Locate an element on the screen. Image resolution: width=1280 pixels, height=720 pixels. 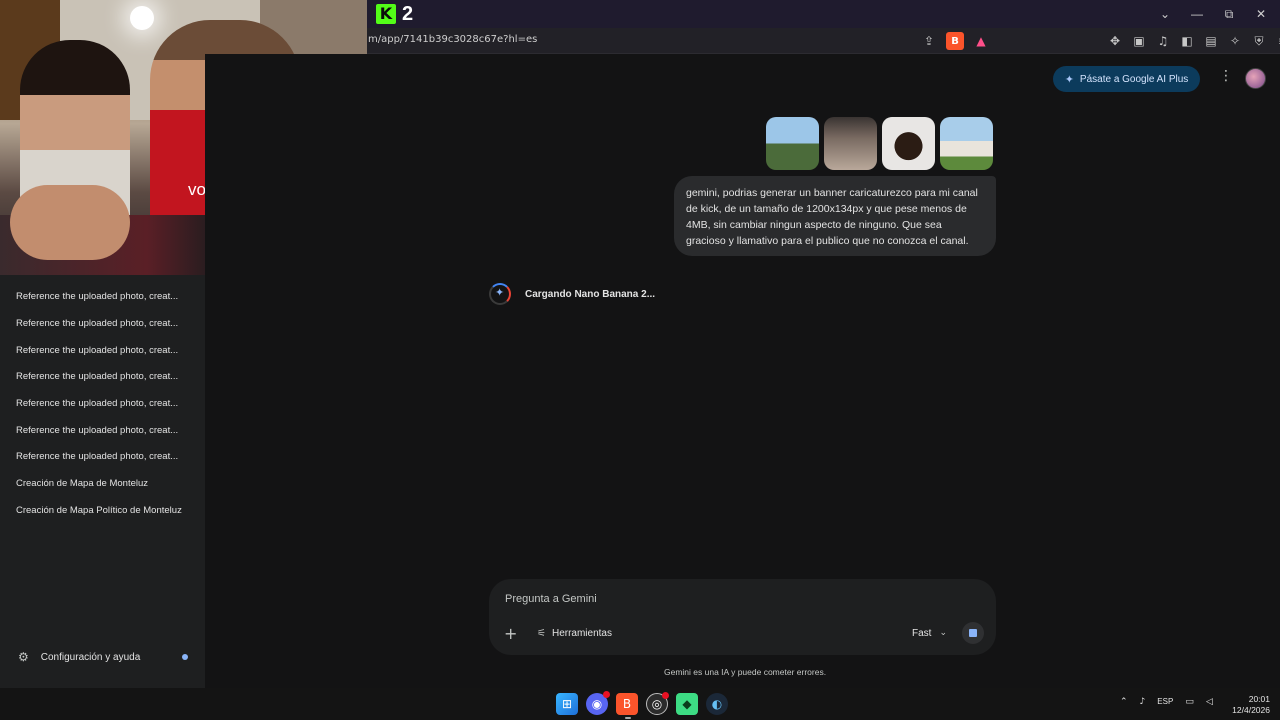
leo-ai-icon: ✧ is located at coordinates (1235, 41).